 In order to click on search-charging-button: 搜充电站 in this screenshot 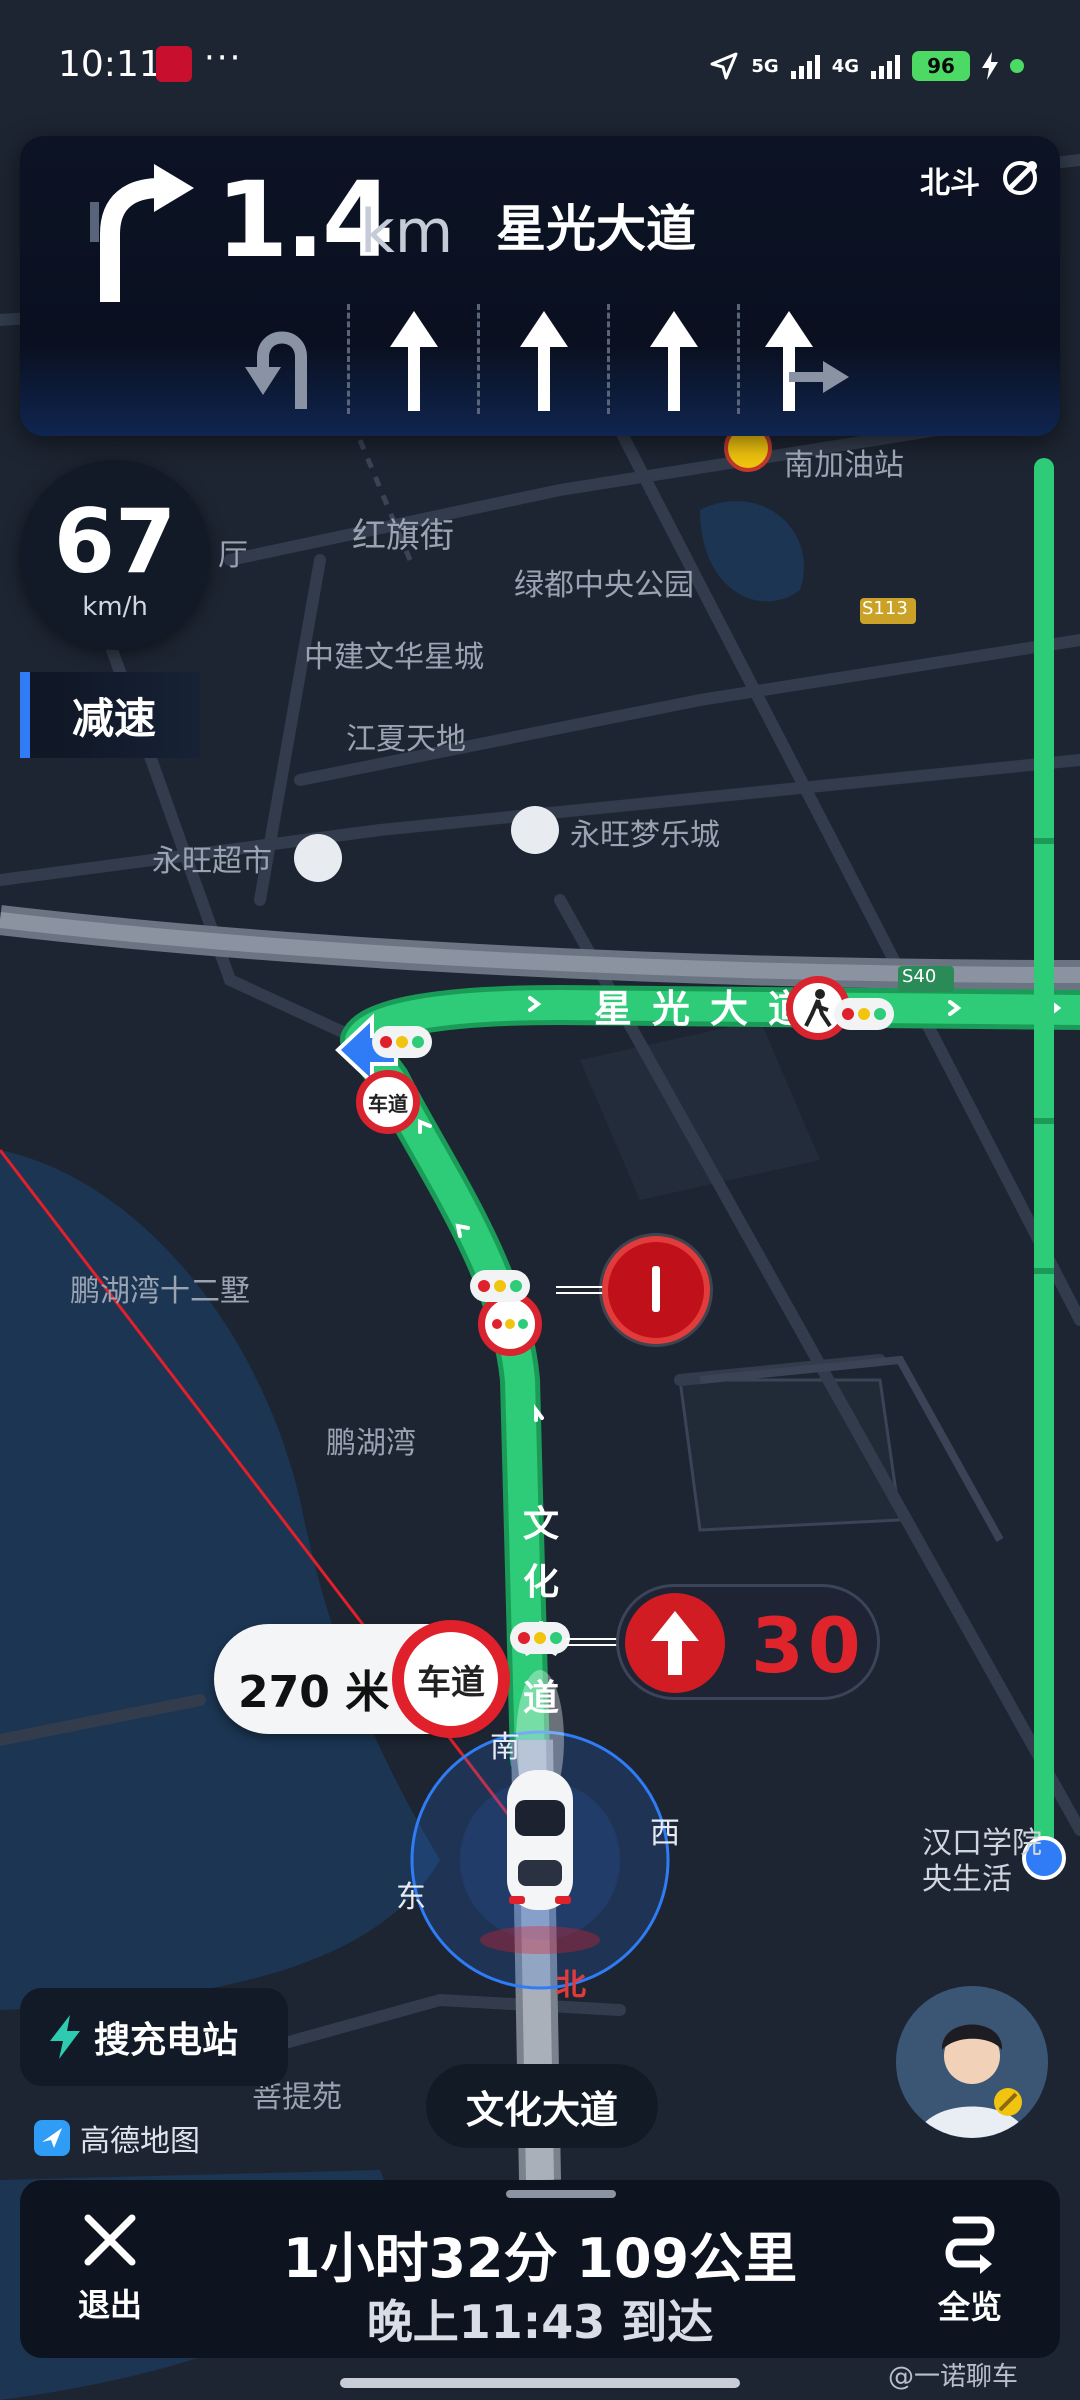, I will do `click(154, 2037)`.